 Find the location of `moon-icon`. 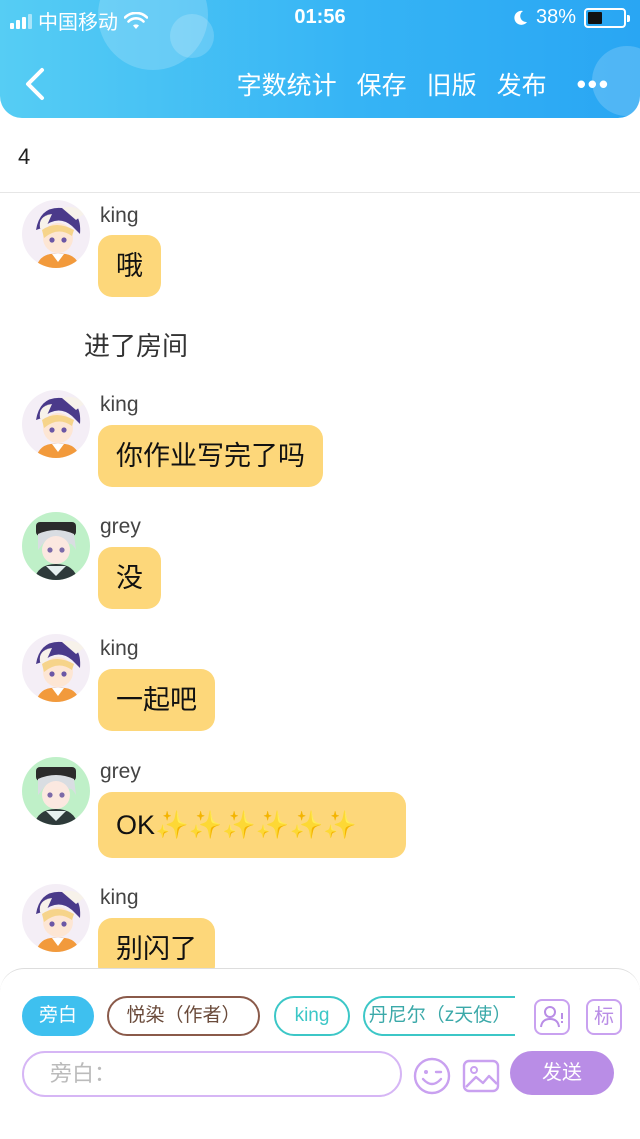

moon-icon is located at coordinates (520, 17).